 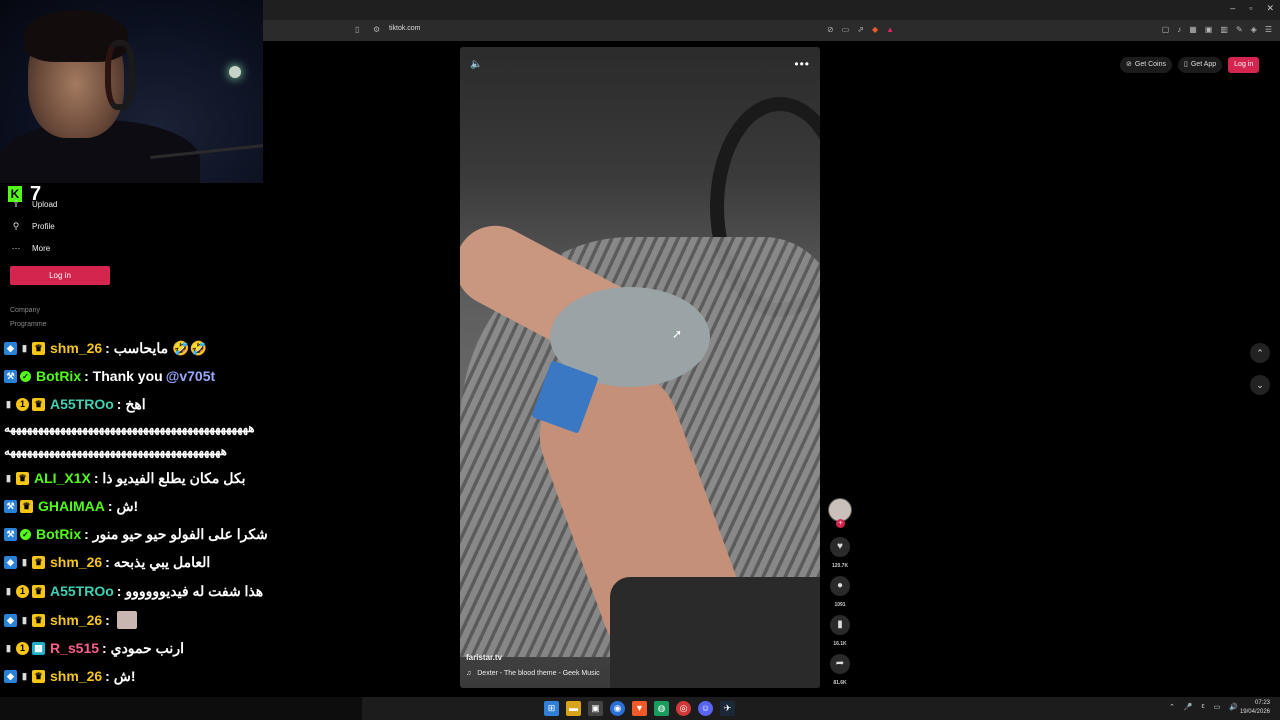 What do you see at coordinates (1166, 29) in the screenshot?
I see `sidebar-toggle-icon: ▢` at bounding box center [1166, 29].